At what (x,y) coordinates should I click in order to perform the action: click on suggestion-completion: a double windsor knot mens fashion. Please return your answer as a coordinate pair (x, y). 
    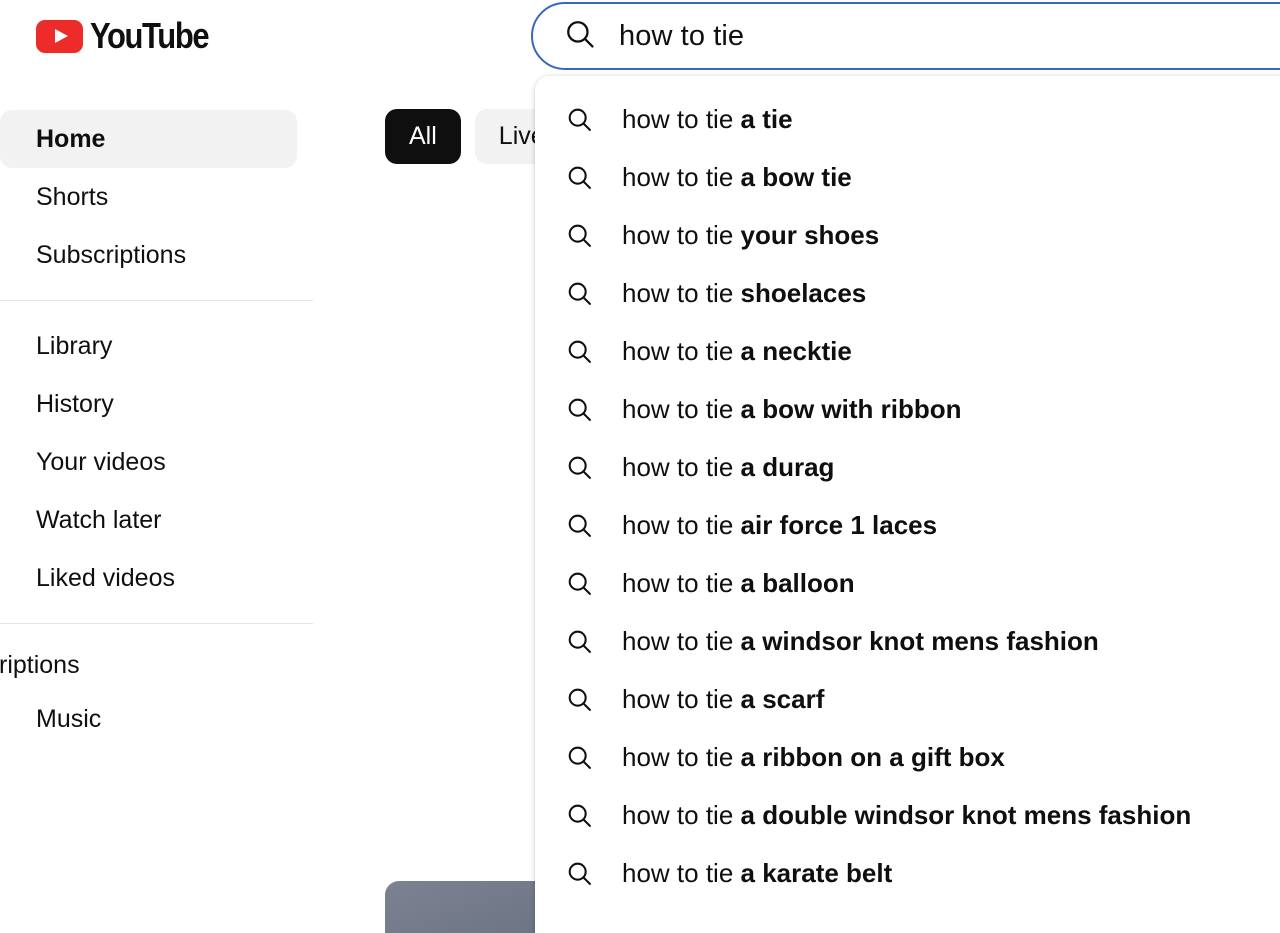
    Looking at the image, I should click on (966, 815).